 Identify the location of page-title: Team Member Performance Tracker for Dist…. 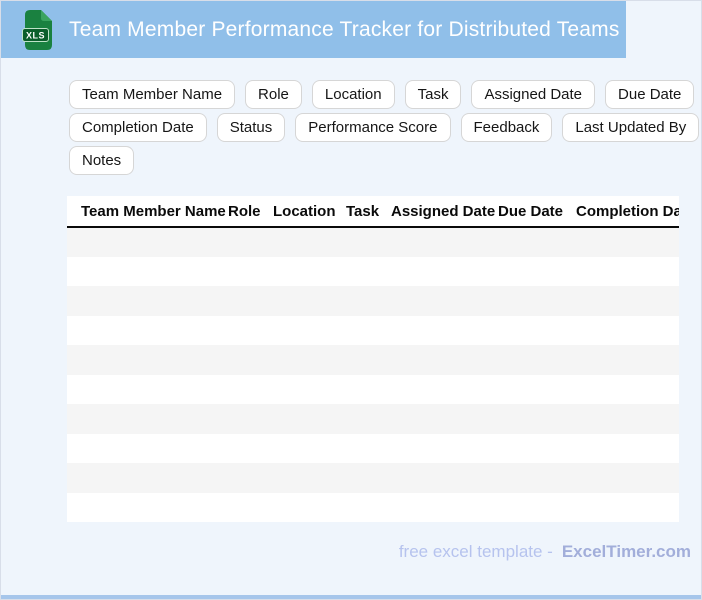
(344, 29).